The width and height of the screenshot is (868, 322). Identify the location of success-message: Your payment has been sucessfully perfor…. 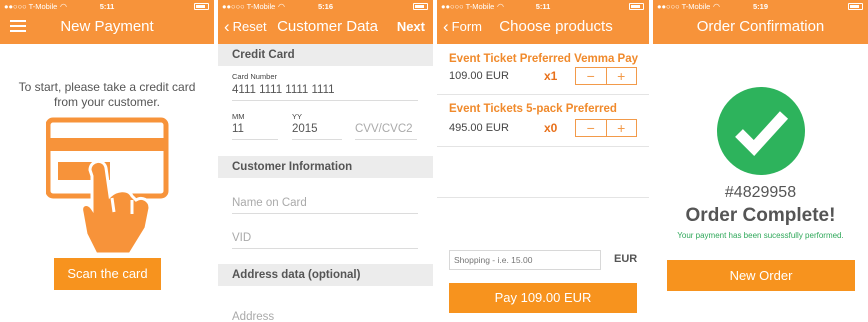
(760, 235).